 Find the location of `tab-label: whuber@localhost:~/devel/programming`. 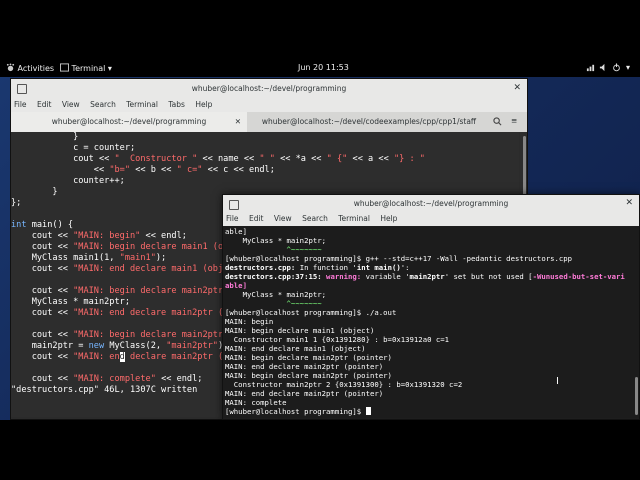

tab-label: whuber@localhost:~/devel/programming is located at coordinates (129, 121).